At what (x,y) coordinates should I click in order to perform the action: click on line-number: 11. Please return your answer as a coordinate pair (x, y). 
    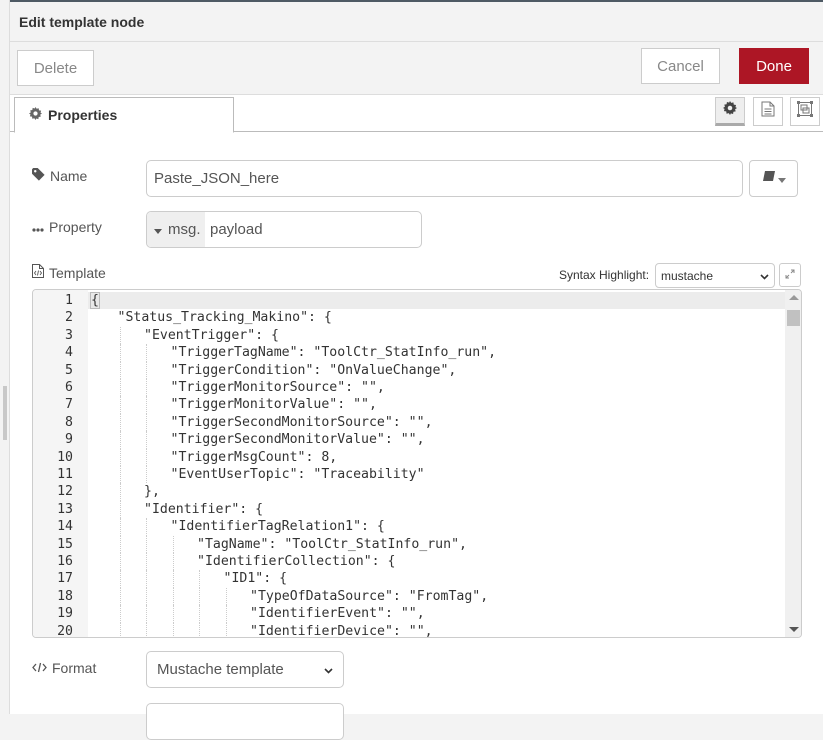
    Looking at the image, I should click on (65, 474).